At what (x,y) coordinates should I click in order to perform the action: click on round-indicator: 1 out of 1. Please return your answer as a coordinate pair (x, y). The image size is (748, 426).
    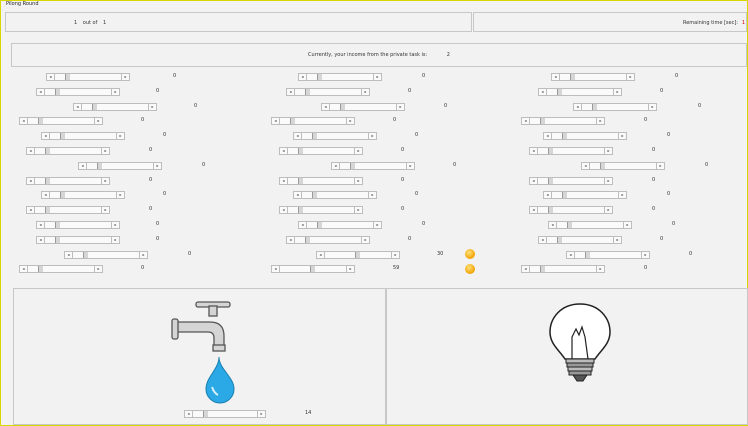
    Looking at the image, I should click on (92, 23).